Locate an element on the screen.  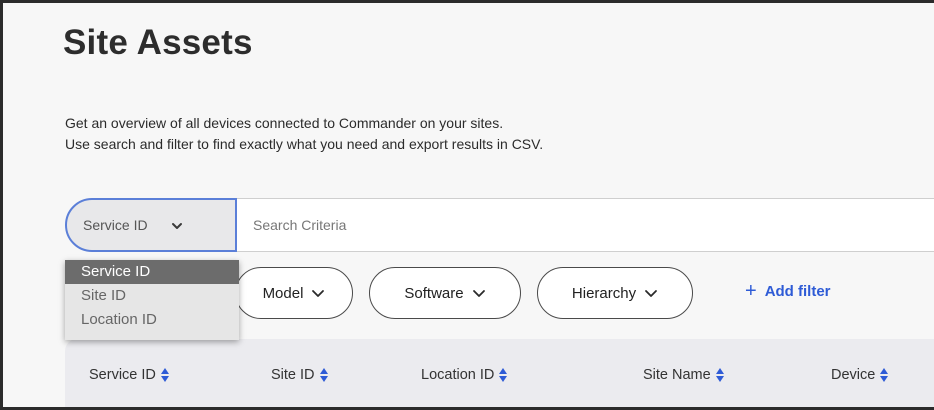
add-filter-button: + Add filter is located at coordinates (788, 291).